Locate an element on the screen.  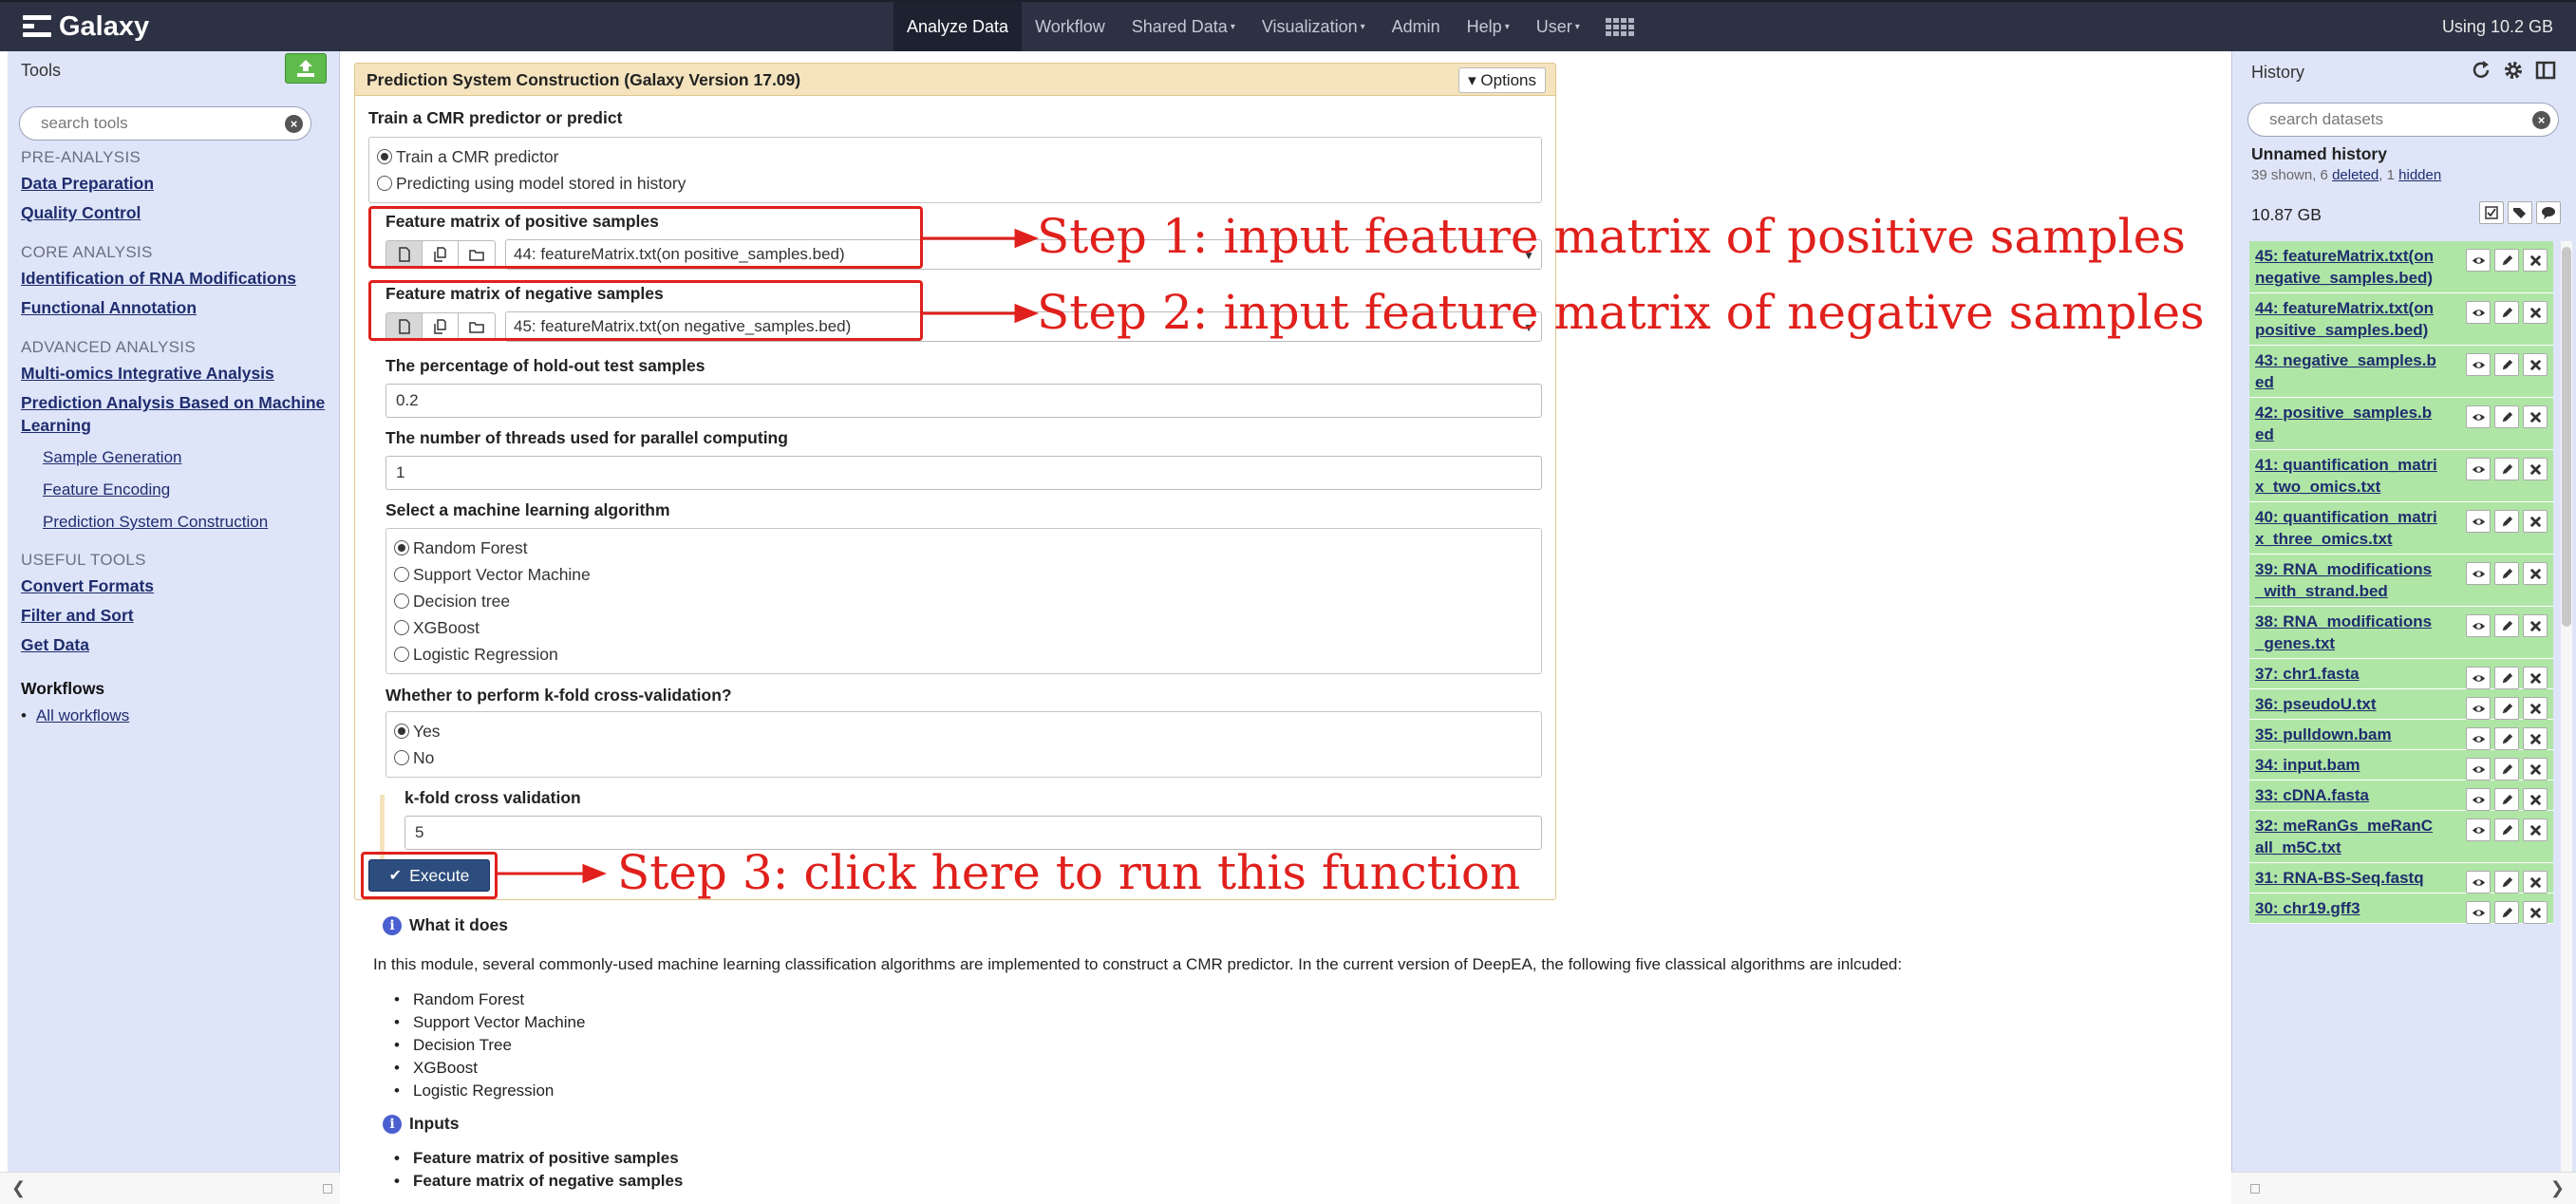
dataset-item: 36: pseudoU.txt is located at coordinates (2401, 704).